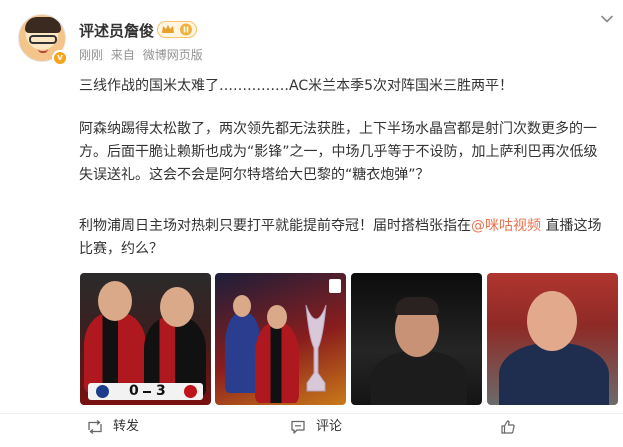 This screenshot has height=447, width=623. I want to click on like-button, so click(525, 427).